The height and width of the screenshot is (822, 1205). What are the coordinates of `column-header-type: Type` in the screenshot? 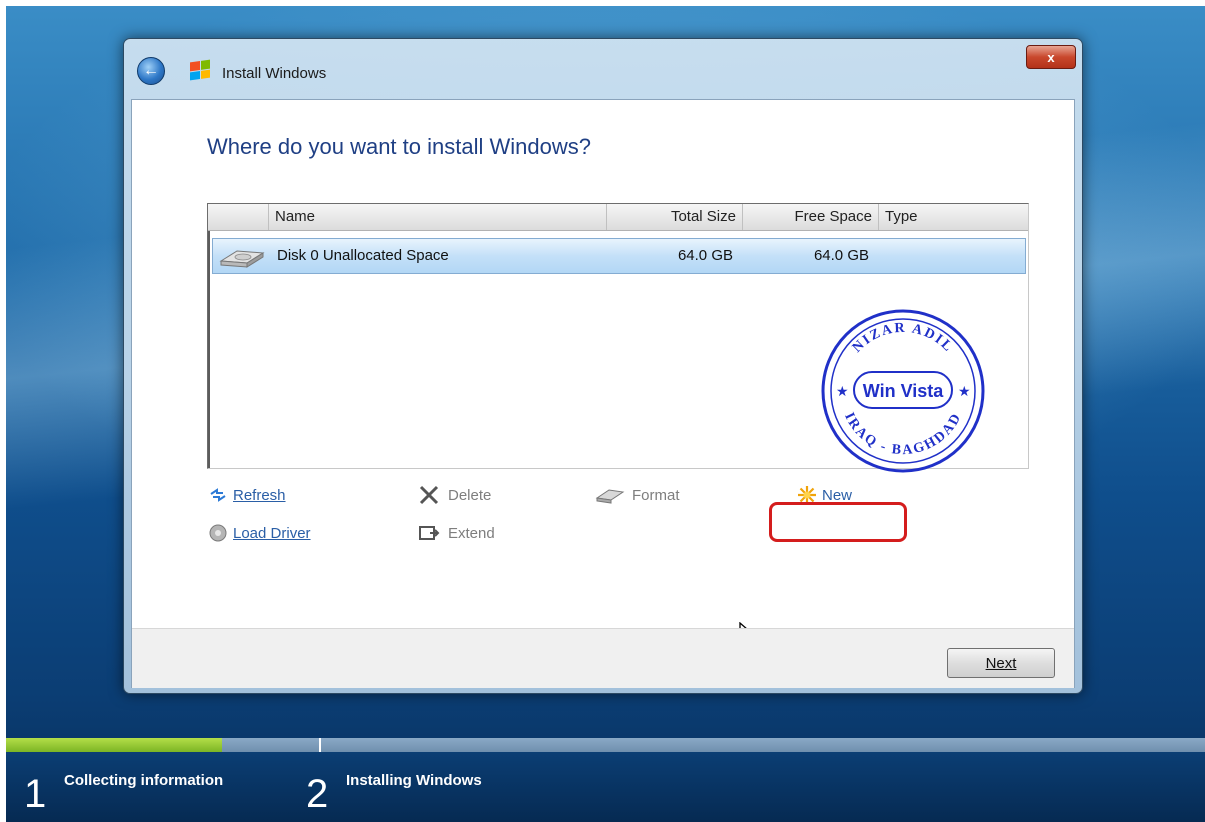 It's located at (953, 217).